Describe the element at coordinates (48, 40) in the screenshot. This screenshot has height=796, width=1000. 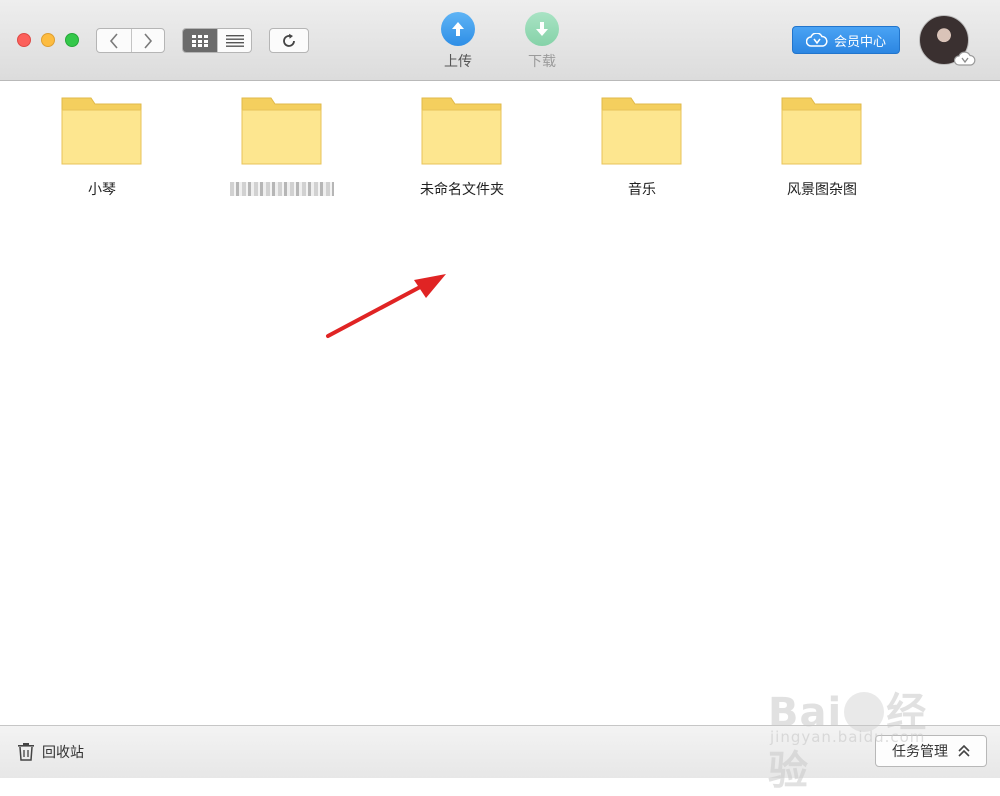
I see `window-minimize-button` at that location.